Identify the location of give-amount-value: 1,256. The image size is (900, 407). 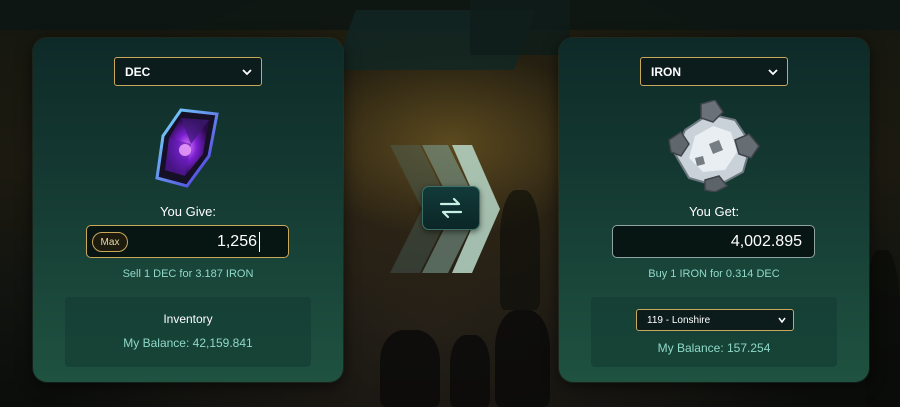
(236, 241).